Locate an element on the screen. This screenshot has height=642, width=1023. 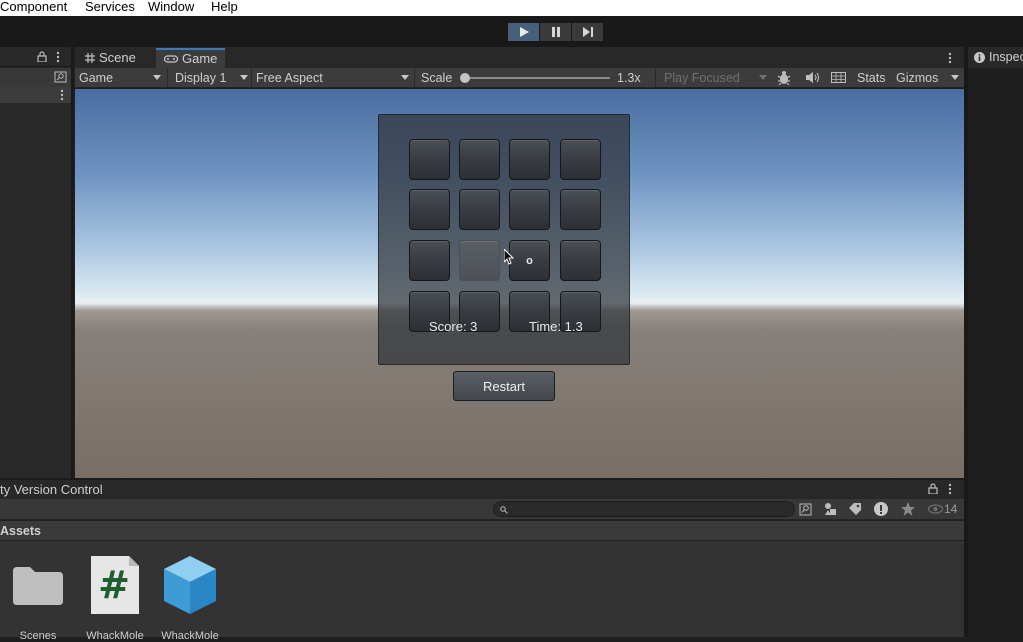
view-dropdown: Game is located at coordinates (96, 78).